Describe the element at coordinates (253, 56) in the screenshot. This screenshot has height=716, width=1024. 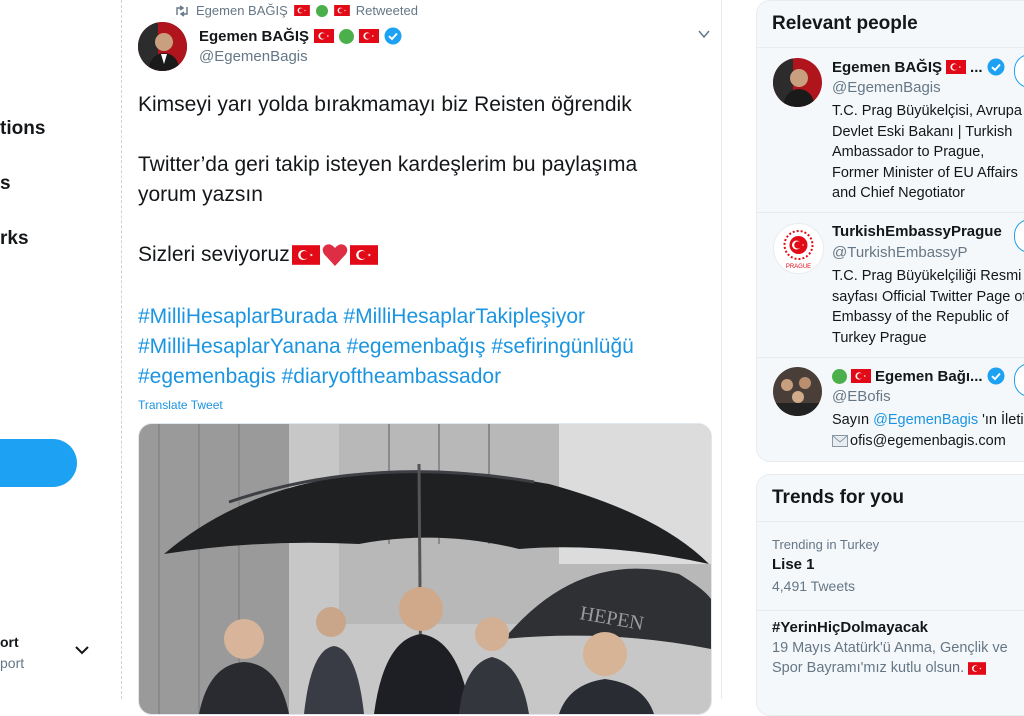
I see `author-handle: @EgemenBagis` at that location.